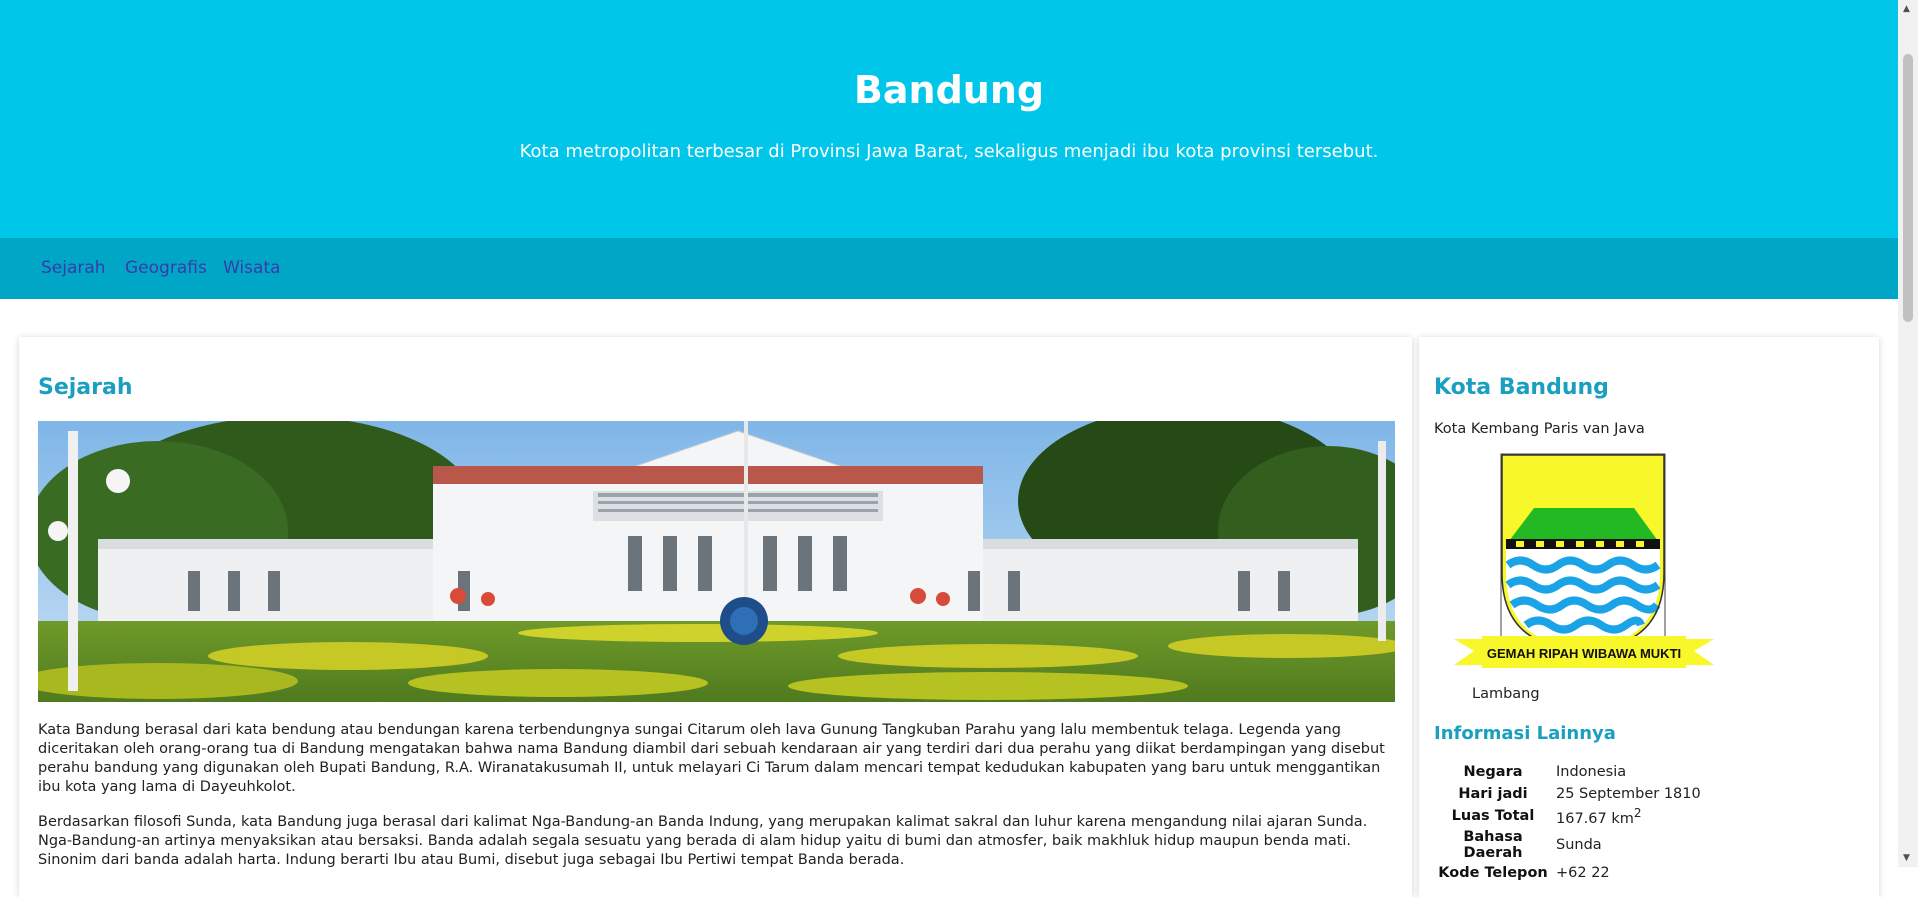  I want to click on nav-link-wisata: Wisata, so click(252, 268).